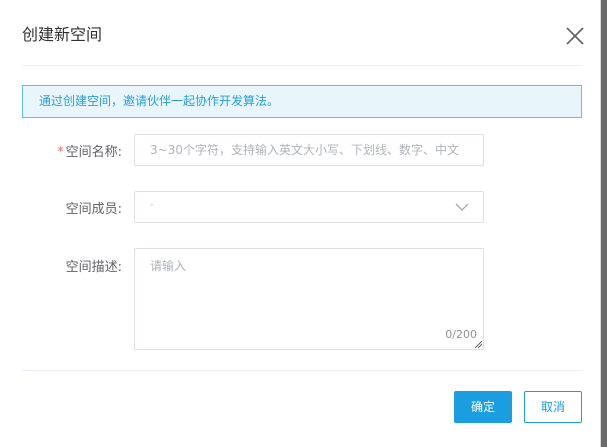  I want to click on header-divider, so click(302, 65).